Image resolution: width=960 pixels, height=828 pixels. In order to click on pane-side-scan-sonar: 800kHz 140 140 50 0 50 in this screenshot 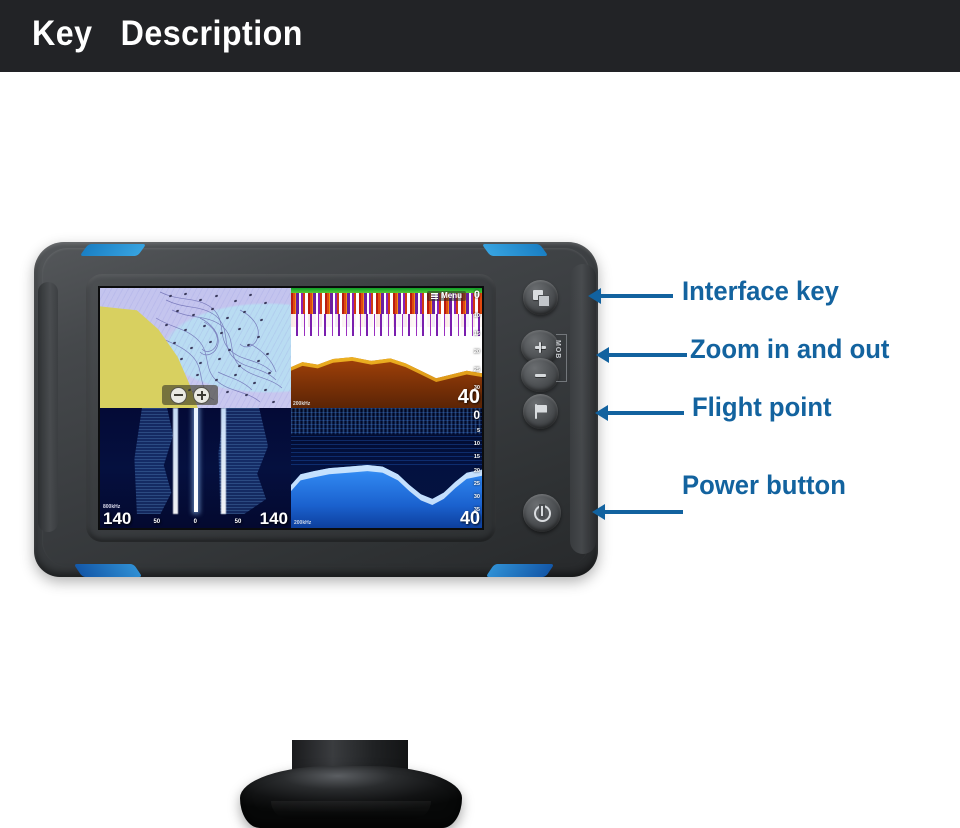, I will do `click(195, 468)`.